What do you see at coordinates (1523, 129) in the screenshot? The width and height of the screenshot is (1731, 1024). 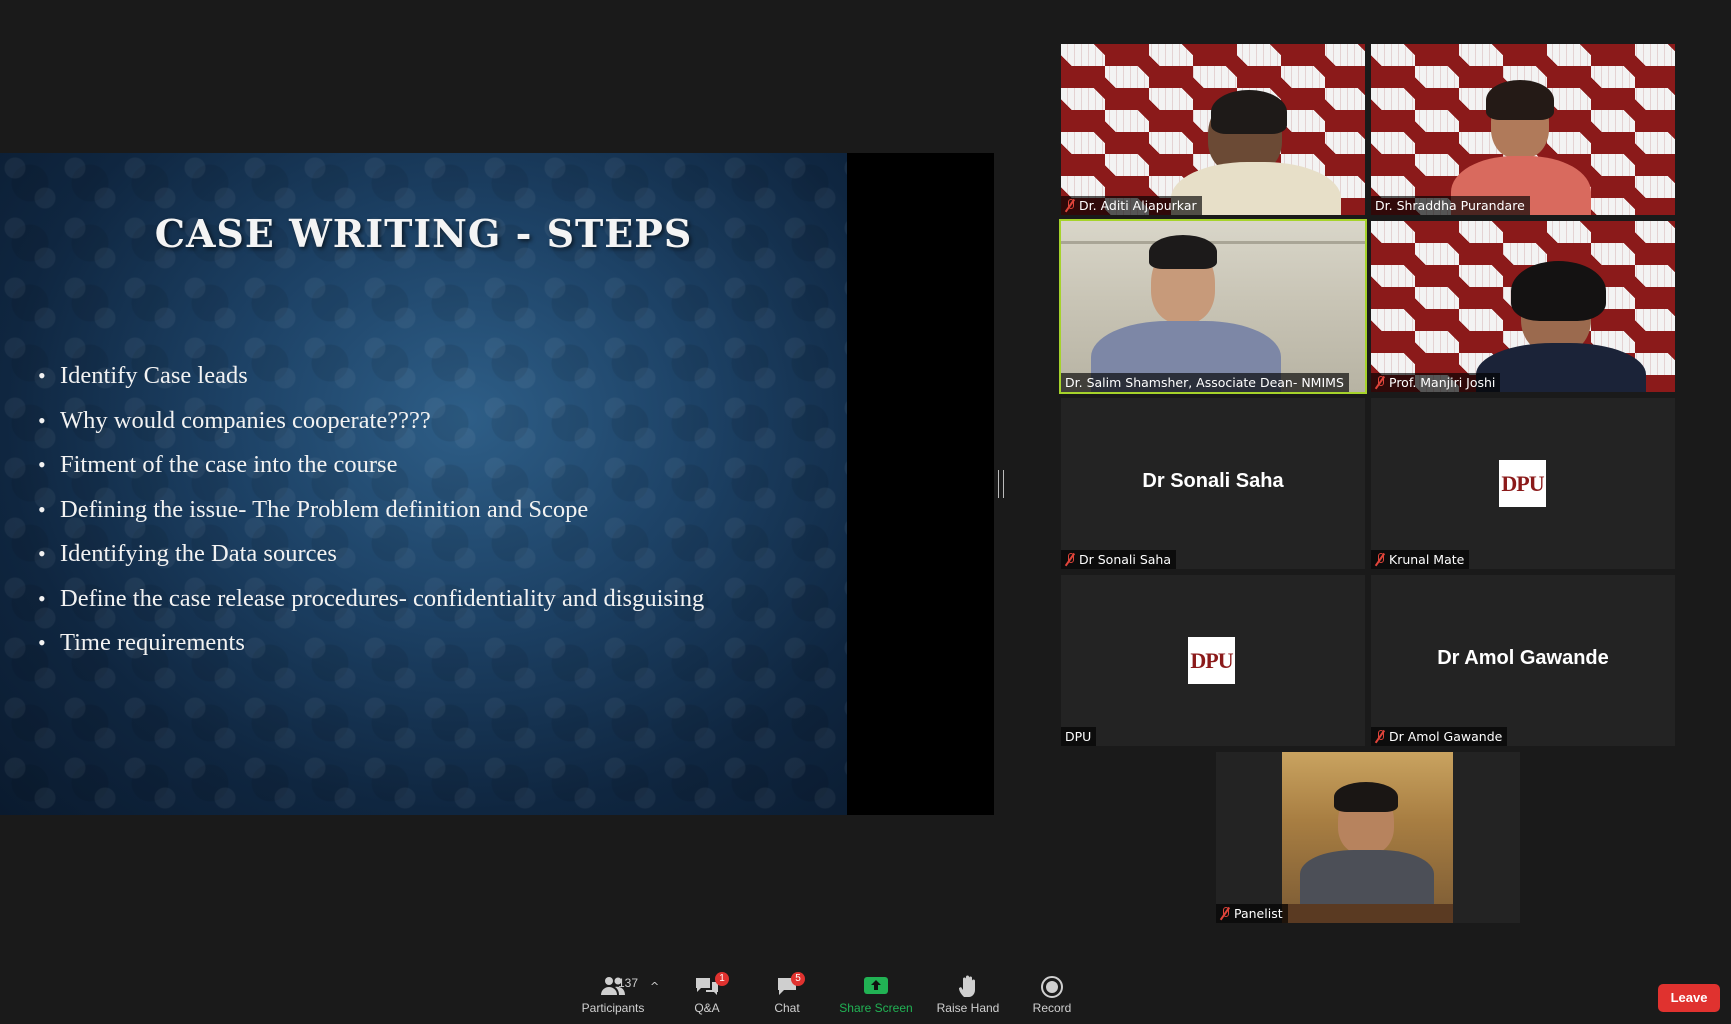 I see `video-tile: Dr. Shraddha Purandare` at bounding box center [1523, 129].